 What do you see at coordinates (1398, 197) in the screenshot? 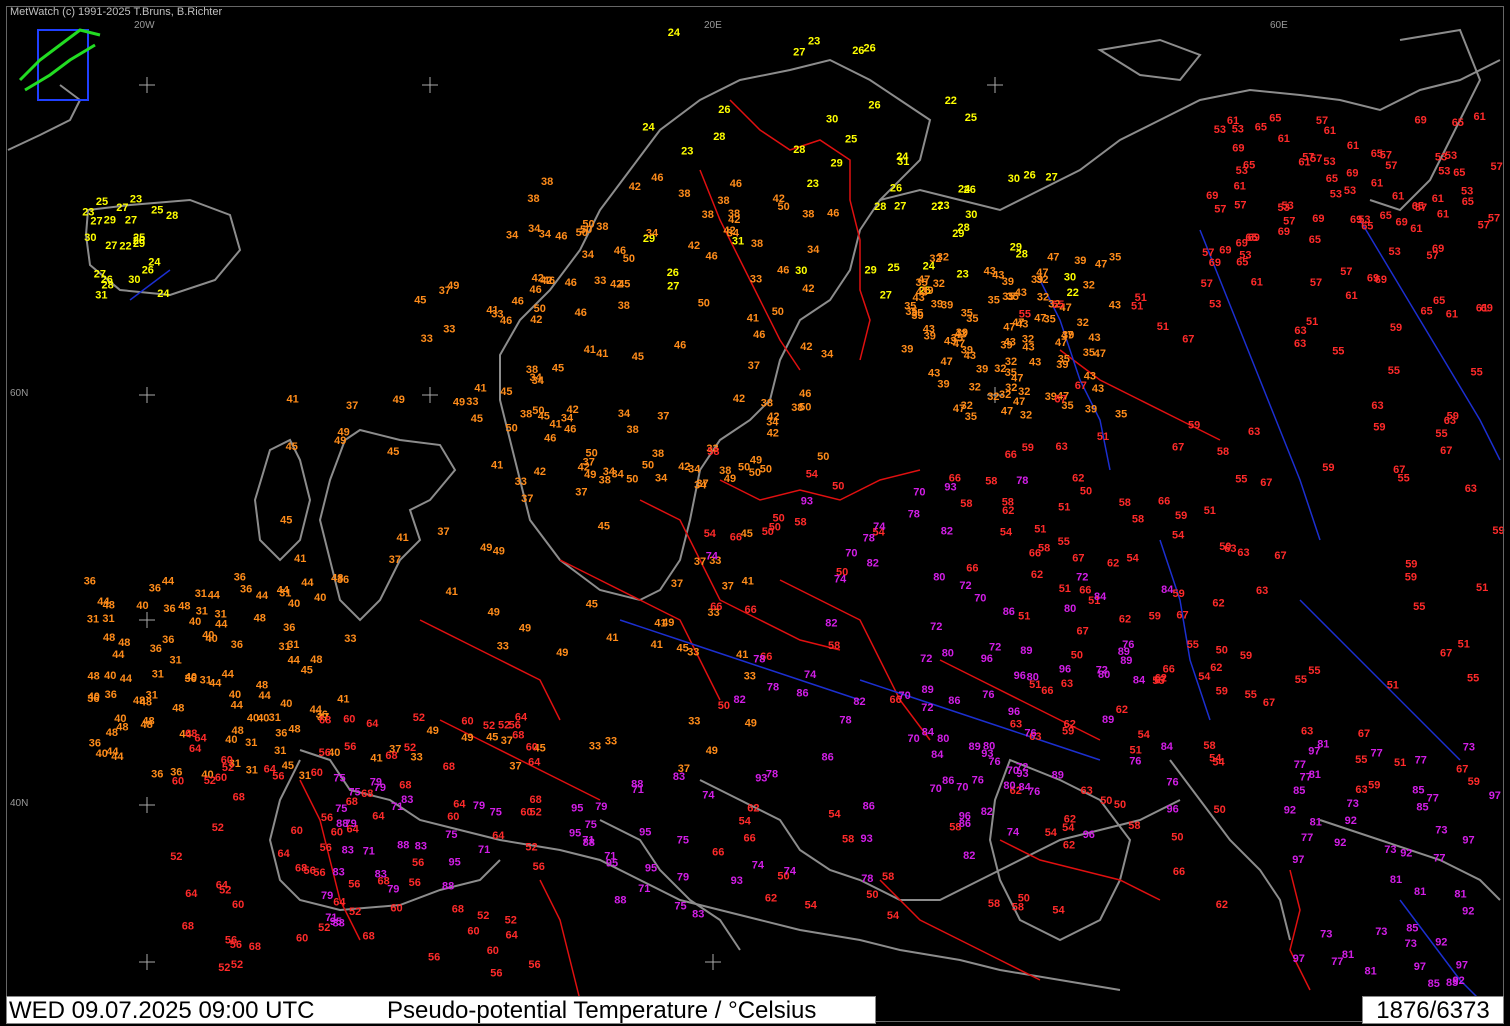
I see `station-value-red: 61` at bounding box center [1398, 197].